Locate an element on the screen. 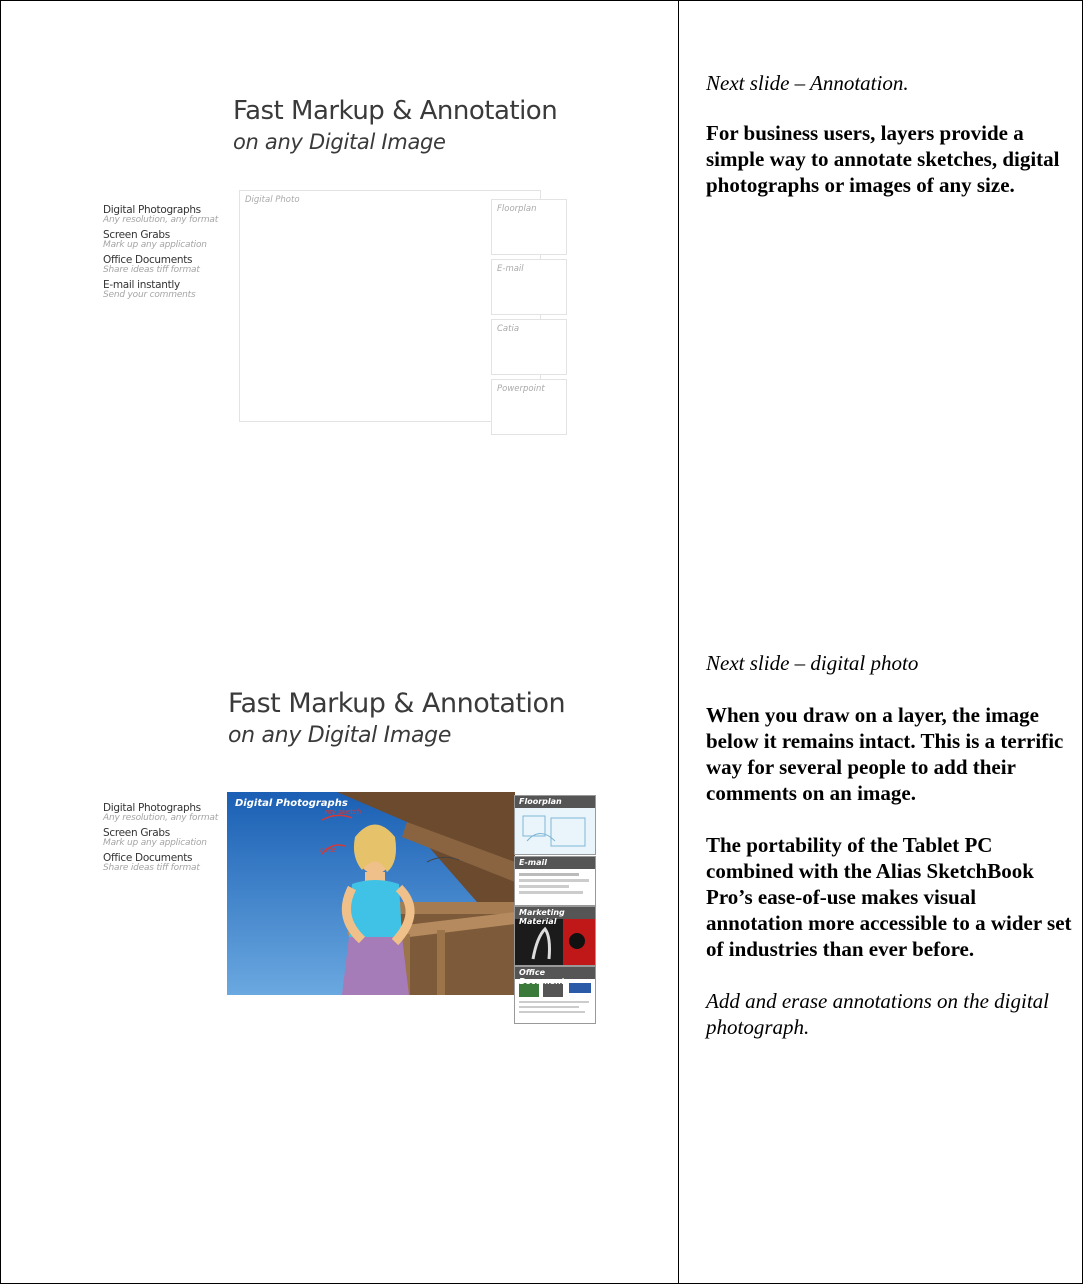 This screenshot has width=1083, height=1284. feature-sub: Send your comments is located at coordinates (149, 295).